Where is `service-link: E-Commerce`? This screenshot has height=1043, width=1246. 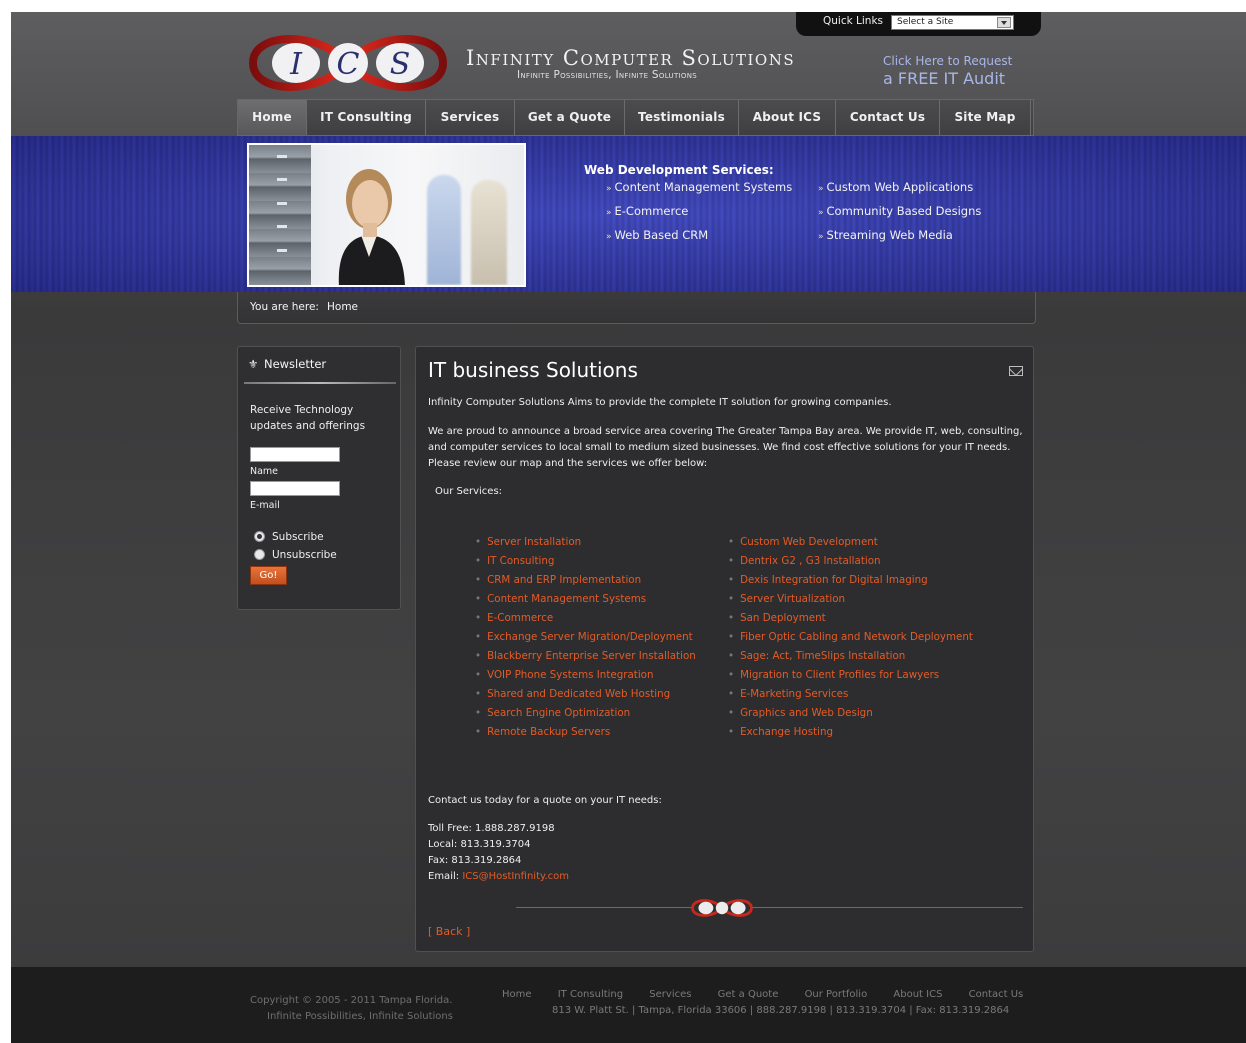
service-link: E-Commerce is located at coordinates (585, 618).